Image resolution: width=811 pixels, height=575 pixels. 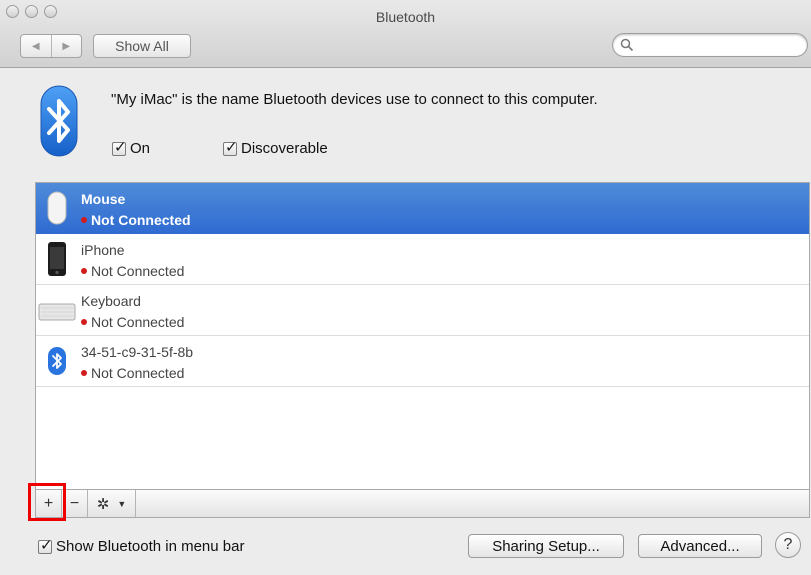 I want to click on iphone-icon, so click(x=57, y=259).